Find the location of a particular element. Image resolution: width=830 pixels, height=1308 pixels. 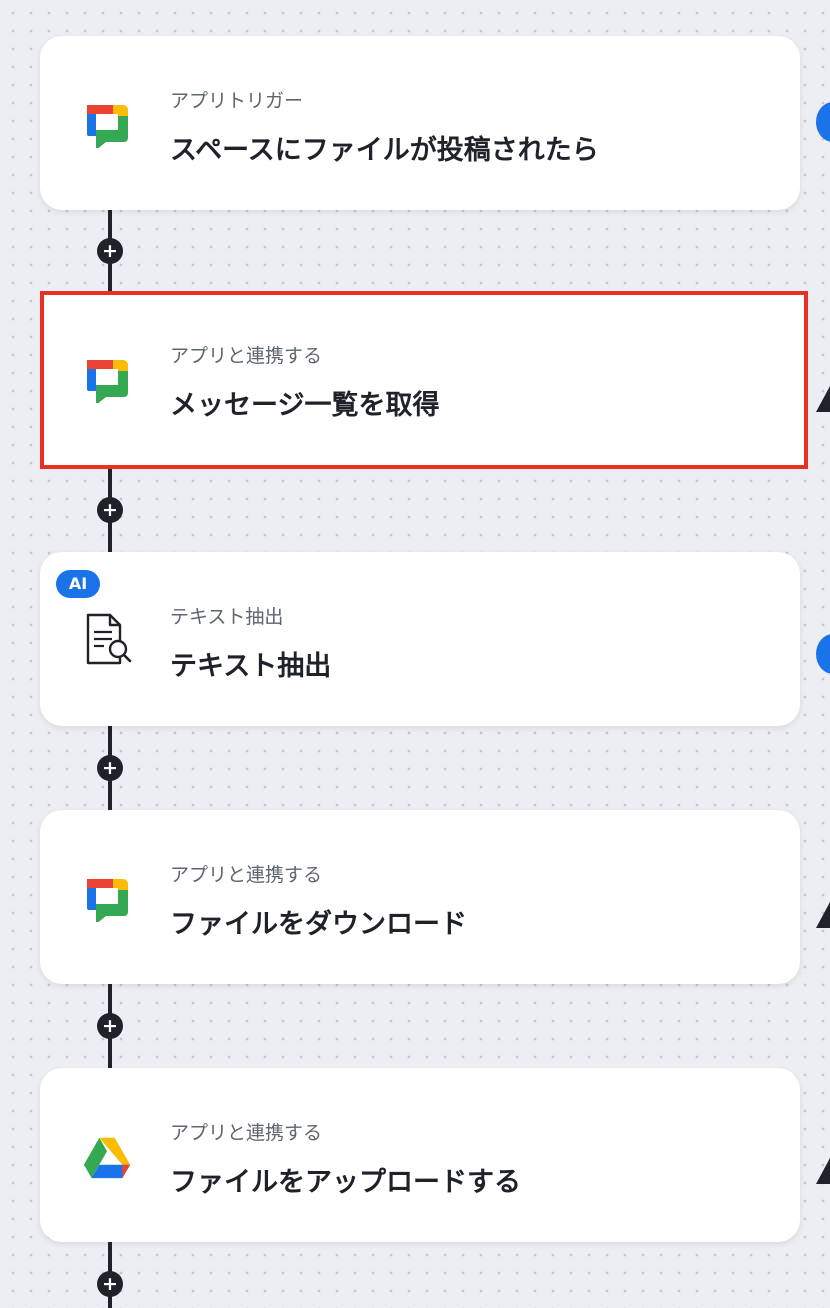

step-card-text-extraction: AI テキスト抽出 テキスト抽出 is located at coordinates (420, 639).